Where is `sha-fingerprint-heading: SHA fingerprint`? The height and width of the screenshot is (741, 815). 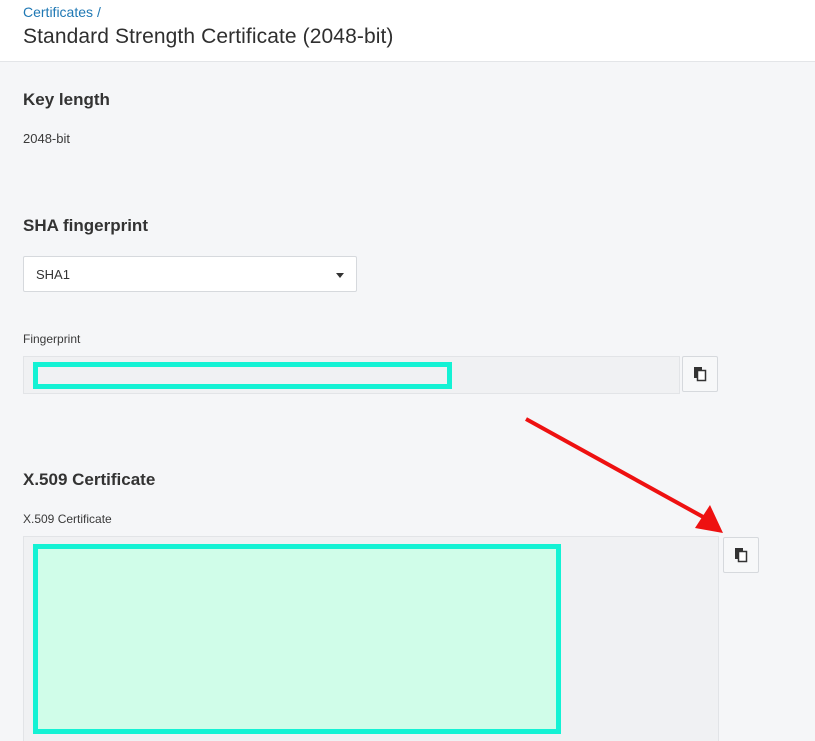 sha-fingerprint-heading: SHA fingerprint is located at coordinates (85, 225).